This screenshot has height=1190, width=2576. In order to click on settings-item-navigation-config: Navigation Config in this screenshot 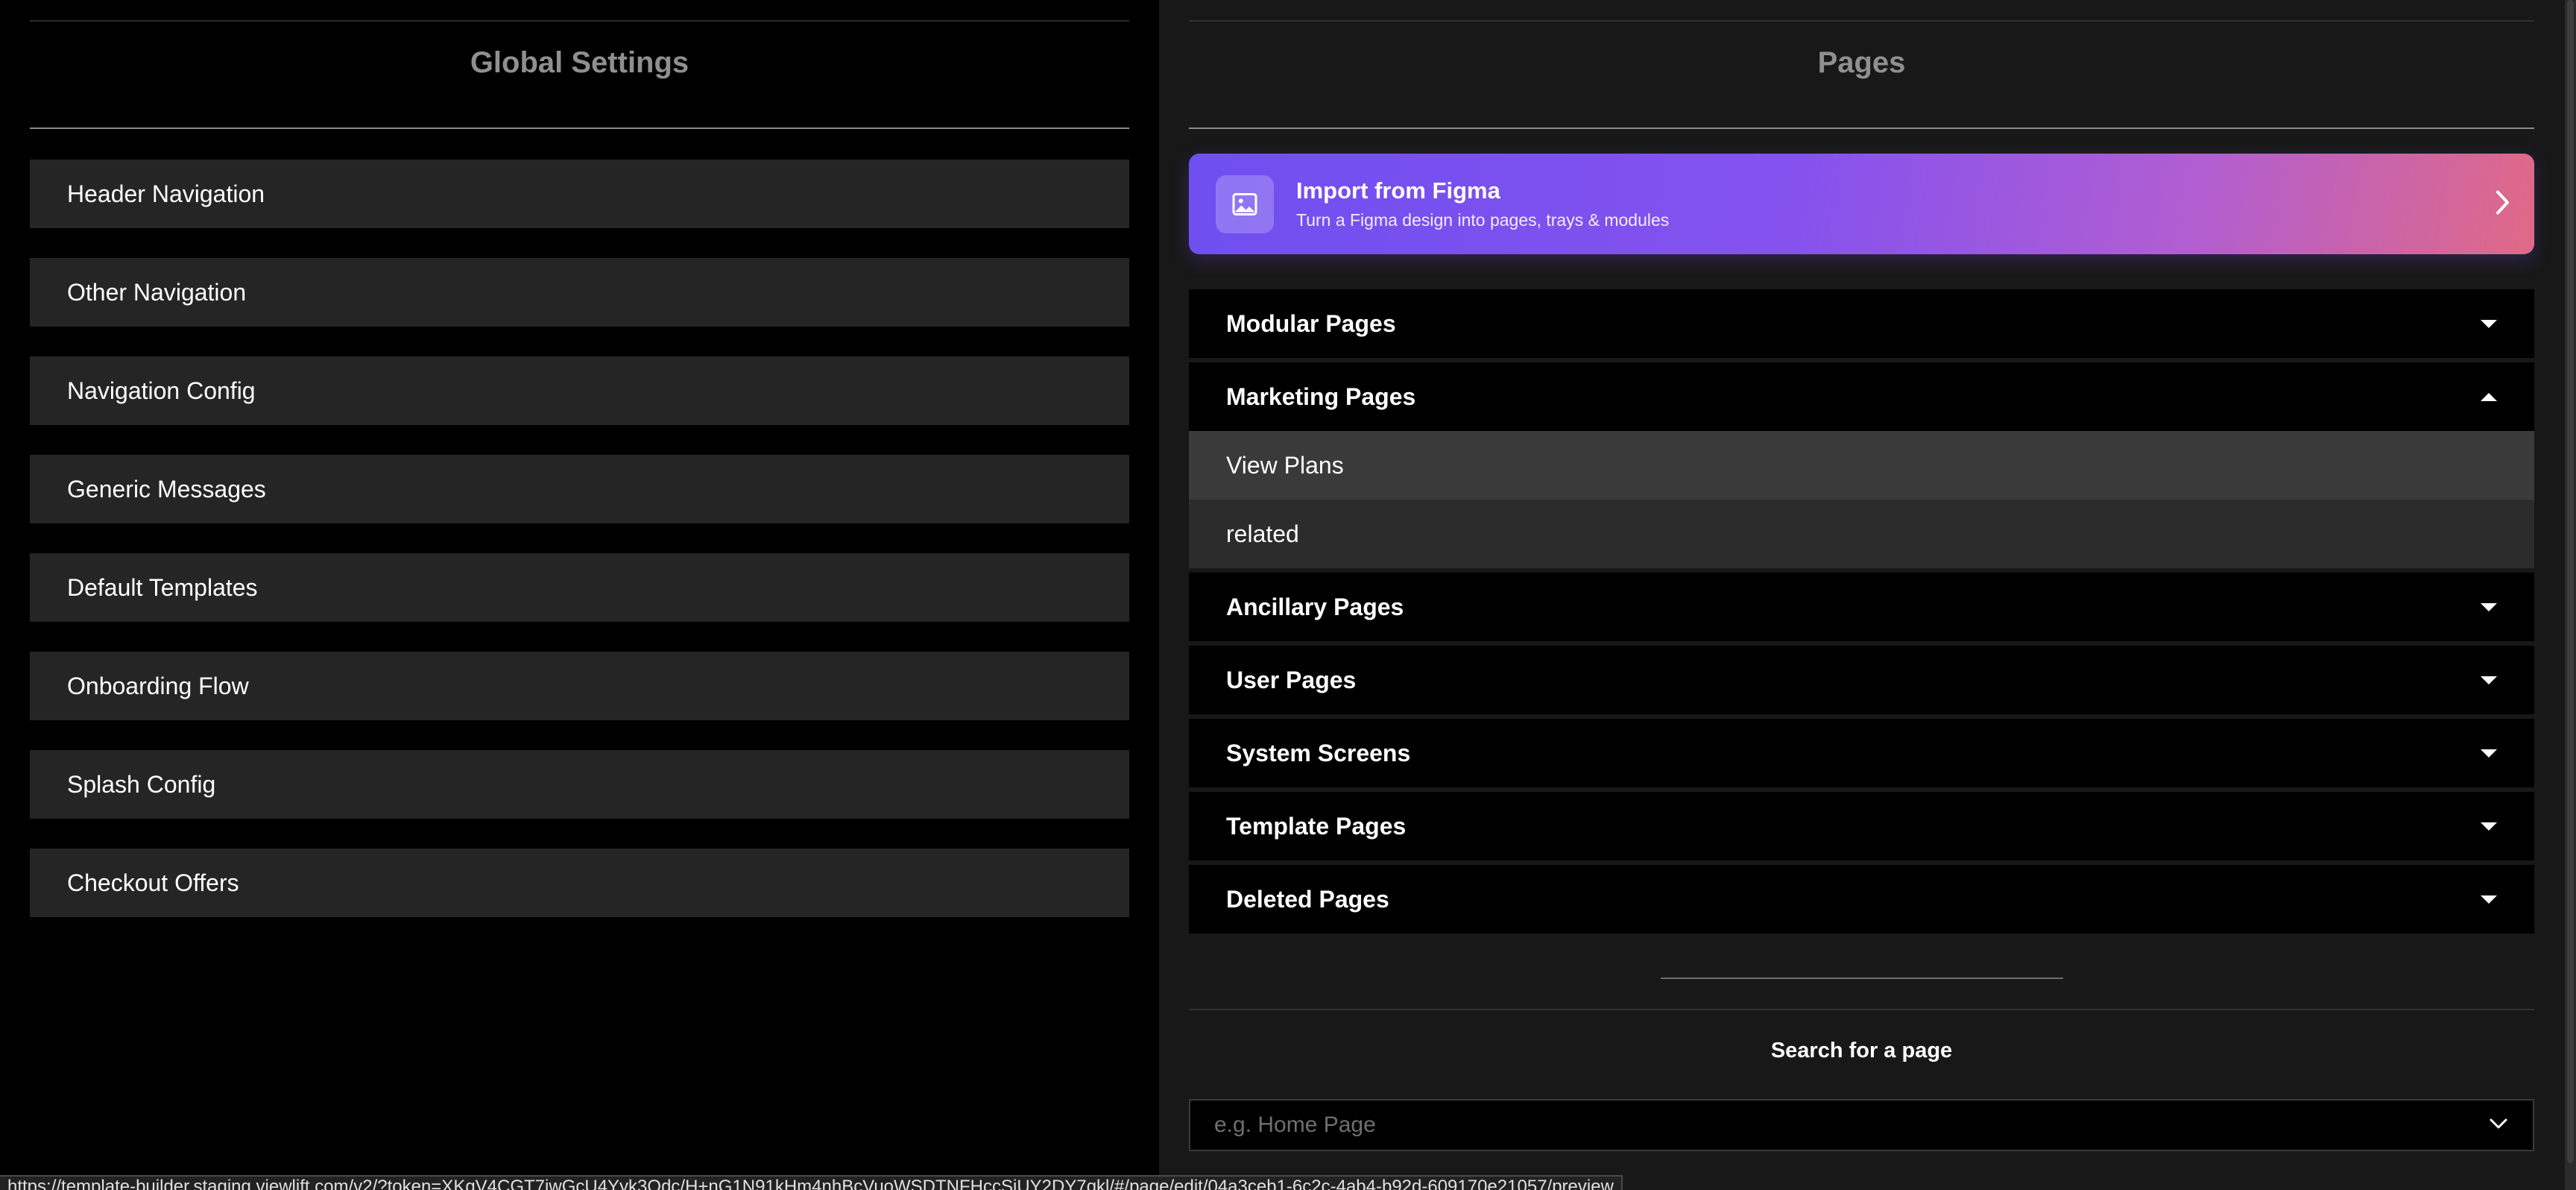, I will do `click(579, 390)`.